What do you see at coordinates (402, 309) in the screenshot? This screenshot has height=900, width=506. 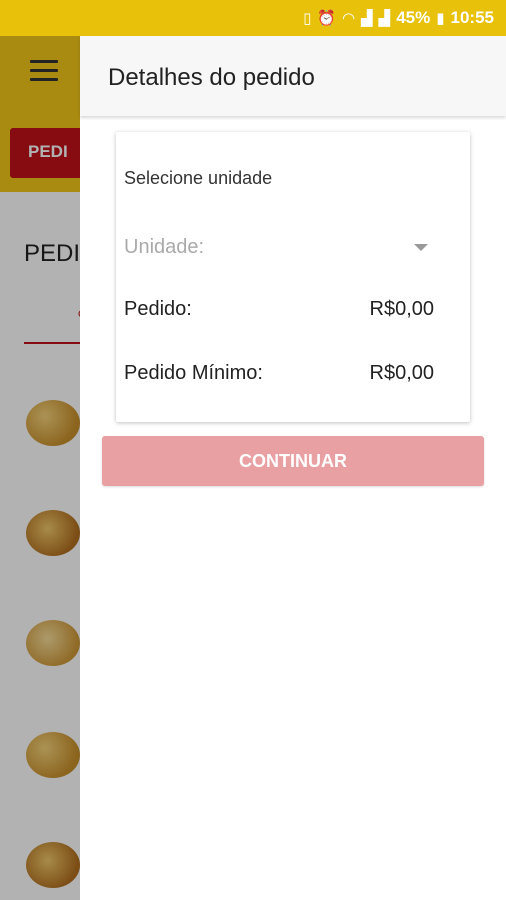 I see `order-total-value: R$0,00` at bounding box center [402, 309].